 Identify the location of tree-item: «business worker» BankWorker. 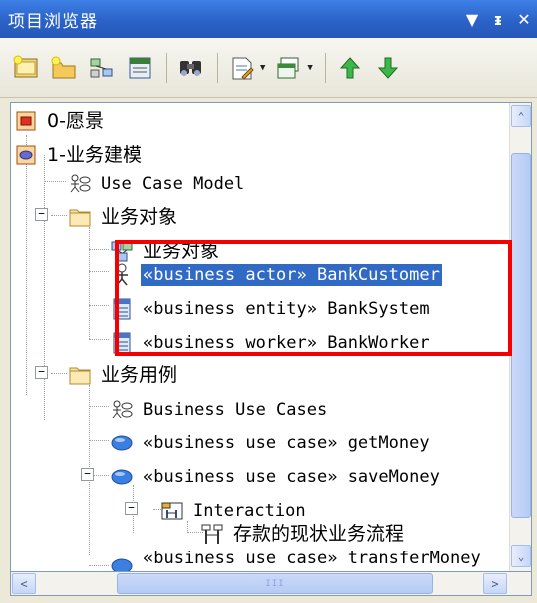
(271, 343).